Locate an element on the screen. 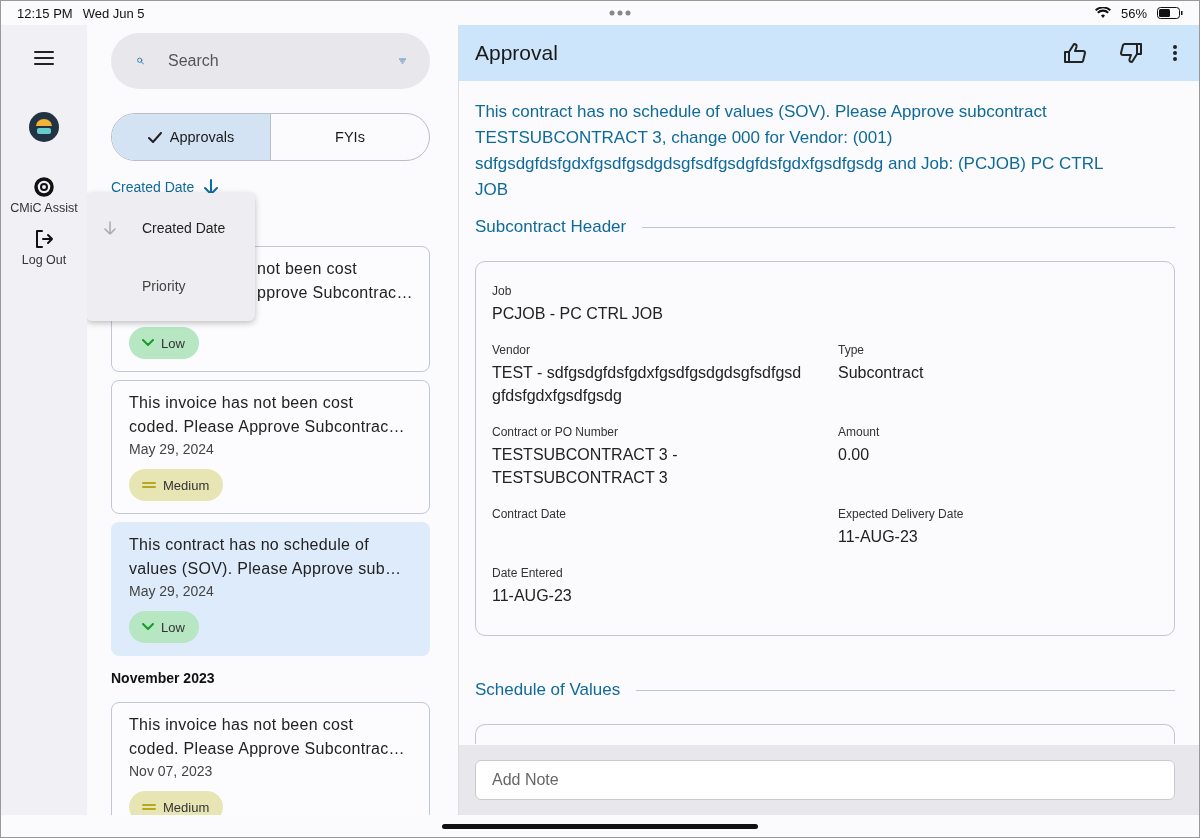  field-value: Subcontract is located at coordinates (881, 373).